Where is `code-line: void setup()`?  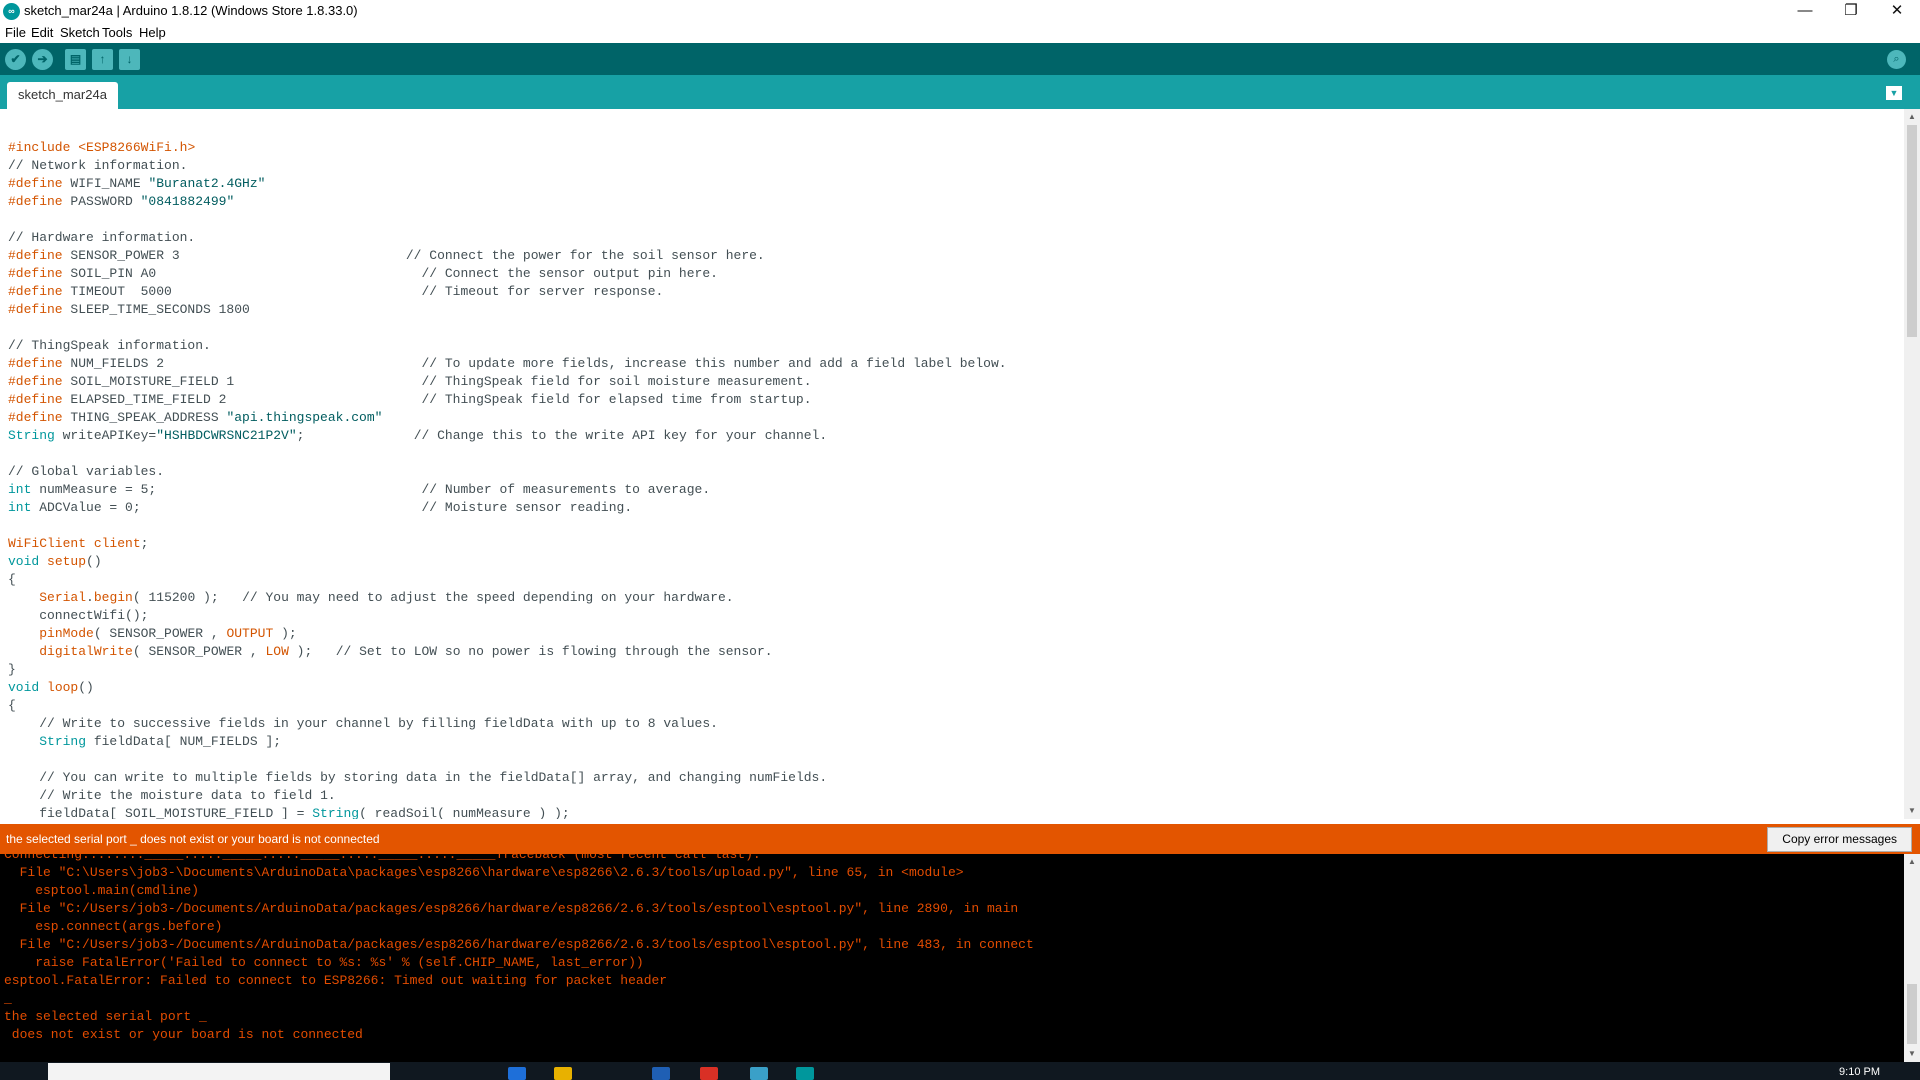 code-line: void setup() is located at coordinates (55, 561).